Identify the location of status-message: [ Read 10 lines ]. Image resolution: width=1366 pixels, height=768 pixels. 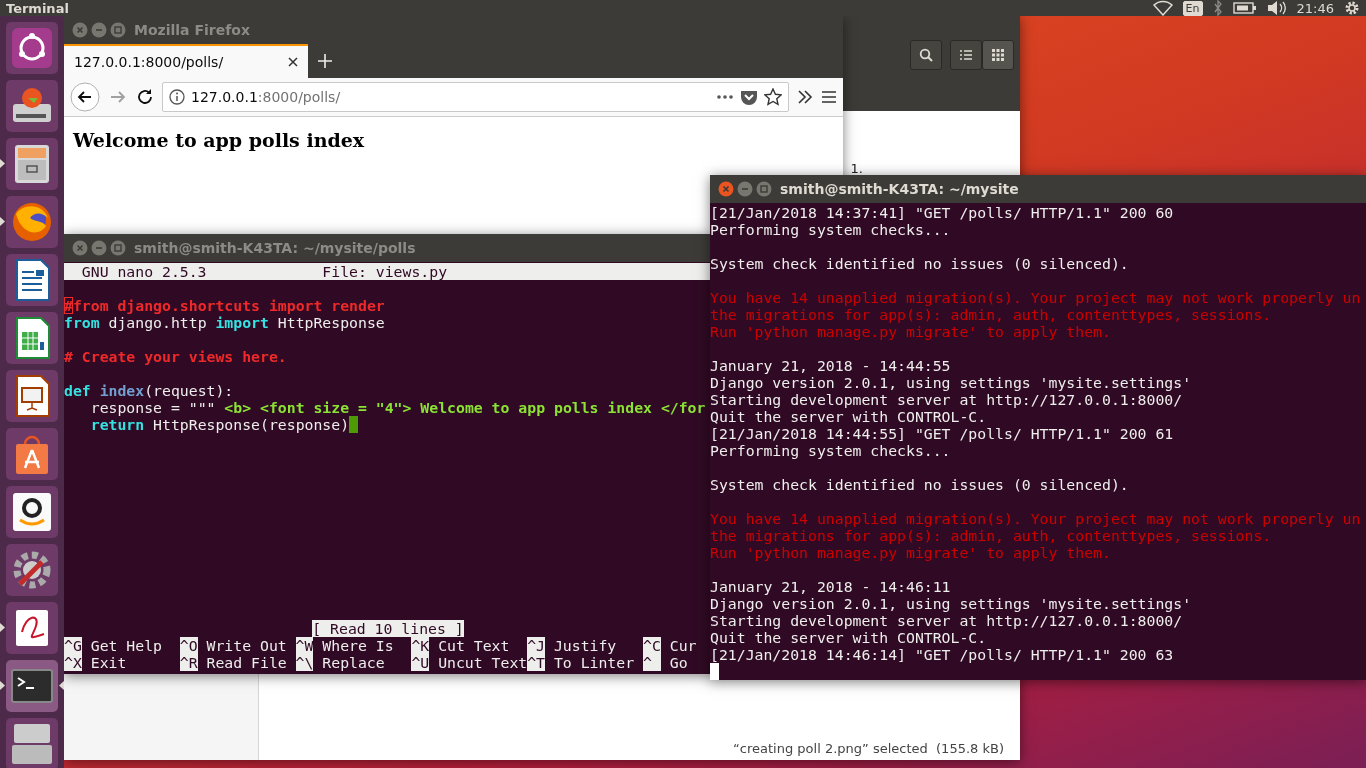
(388, 628).